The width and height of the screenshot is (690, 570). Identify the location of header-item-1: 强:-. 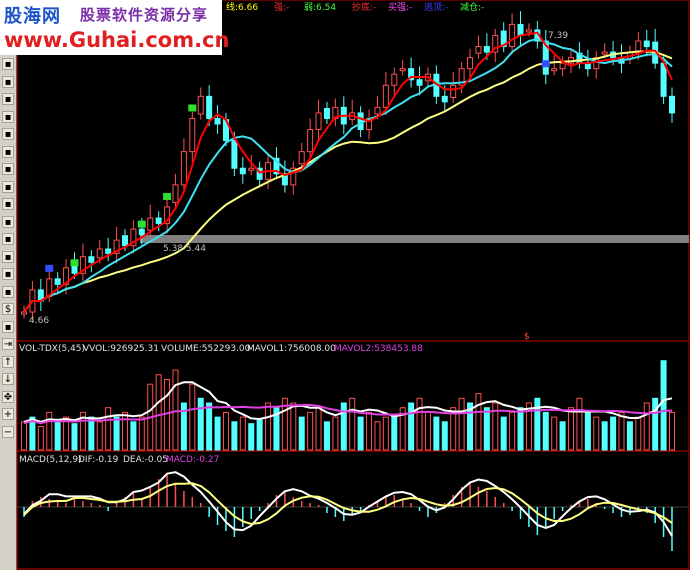
(281, 7).